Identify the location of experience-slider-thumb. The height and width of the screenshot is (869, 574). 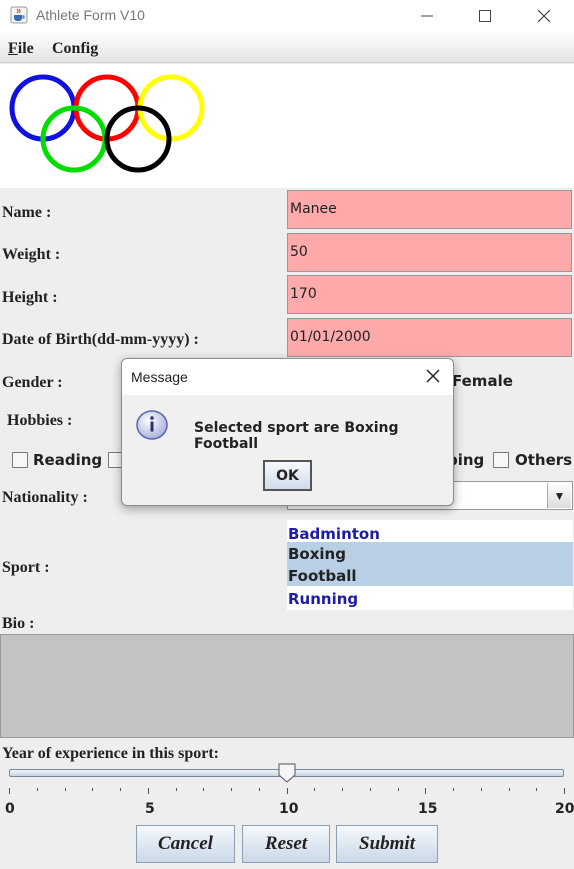
(287, 773).